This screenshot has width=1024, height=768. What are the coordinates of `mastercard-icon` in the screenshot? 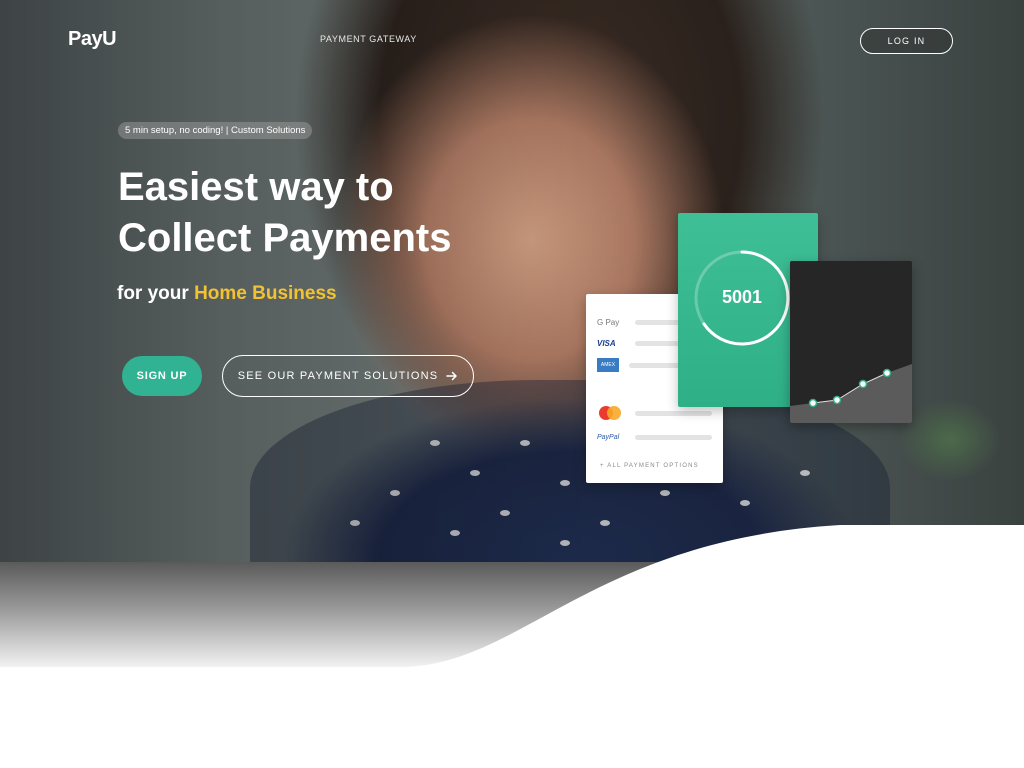 It's located at (610, 413).